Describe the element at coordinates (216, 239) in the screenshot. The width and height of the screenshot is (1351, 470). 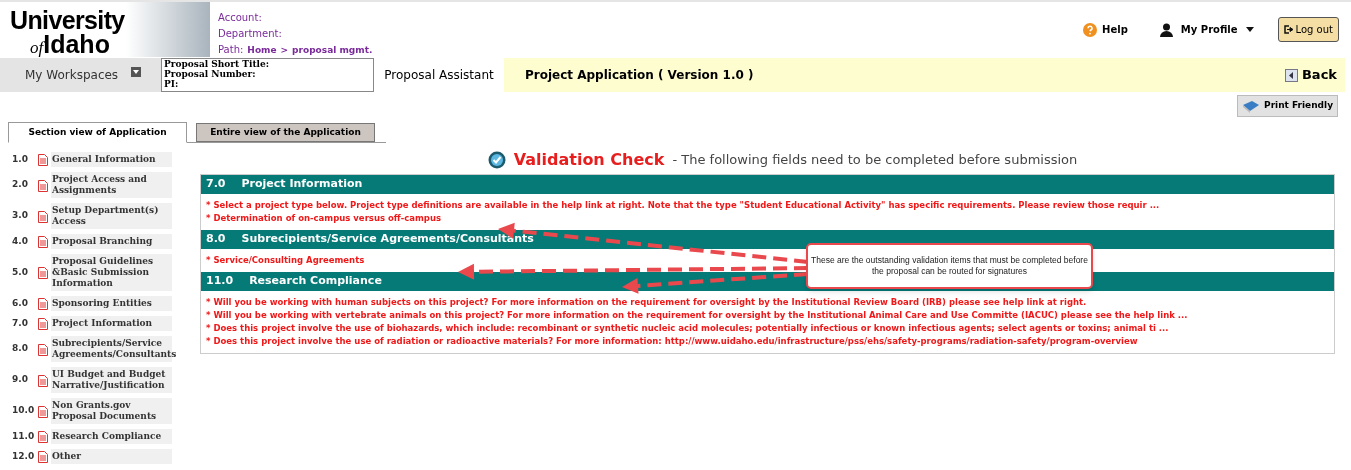
I see `section-header-number: 8.0` at that location.